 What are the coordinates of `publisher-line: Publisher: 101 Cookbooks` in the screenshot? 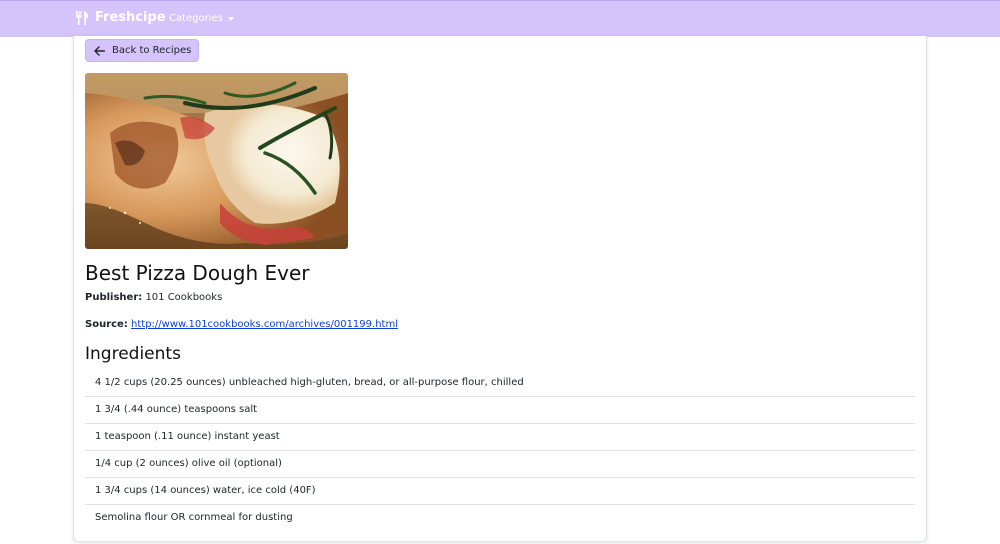 It's located at (153, 297).